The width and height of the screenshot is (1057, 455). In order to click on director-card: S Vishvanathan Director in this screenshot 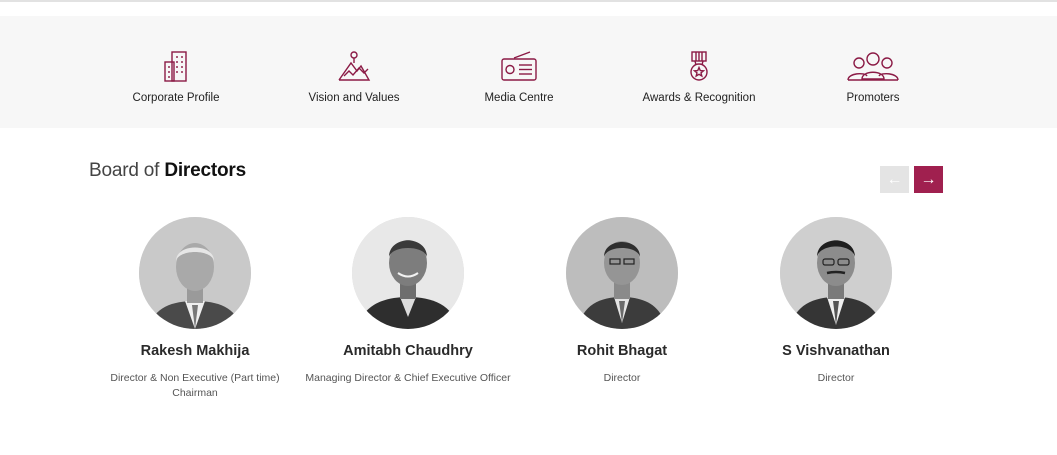, I will do `click(836, 301)`.